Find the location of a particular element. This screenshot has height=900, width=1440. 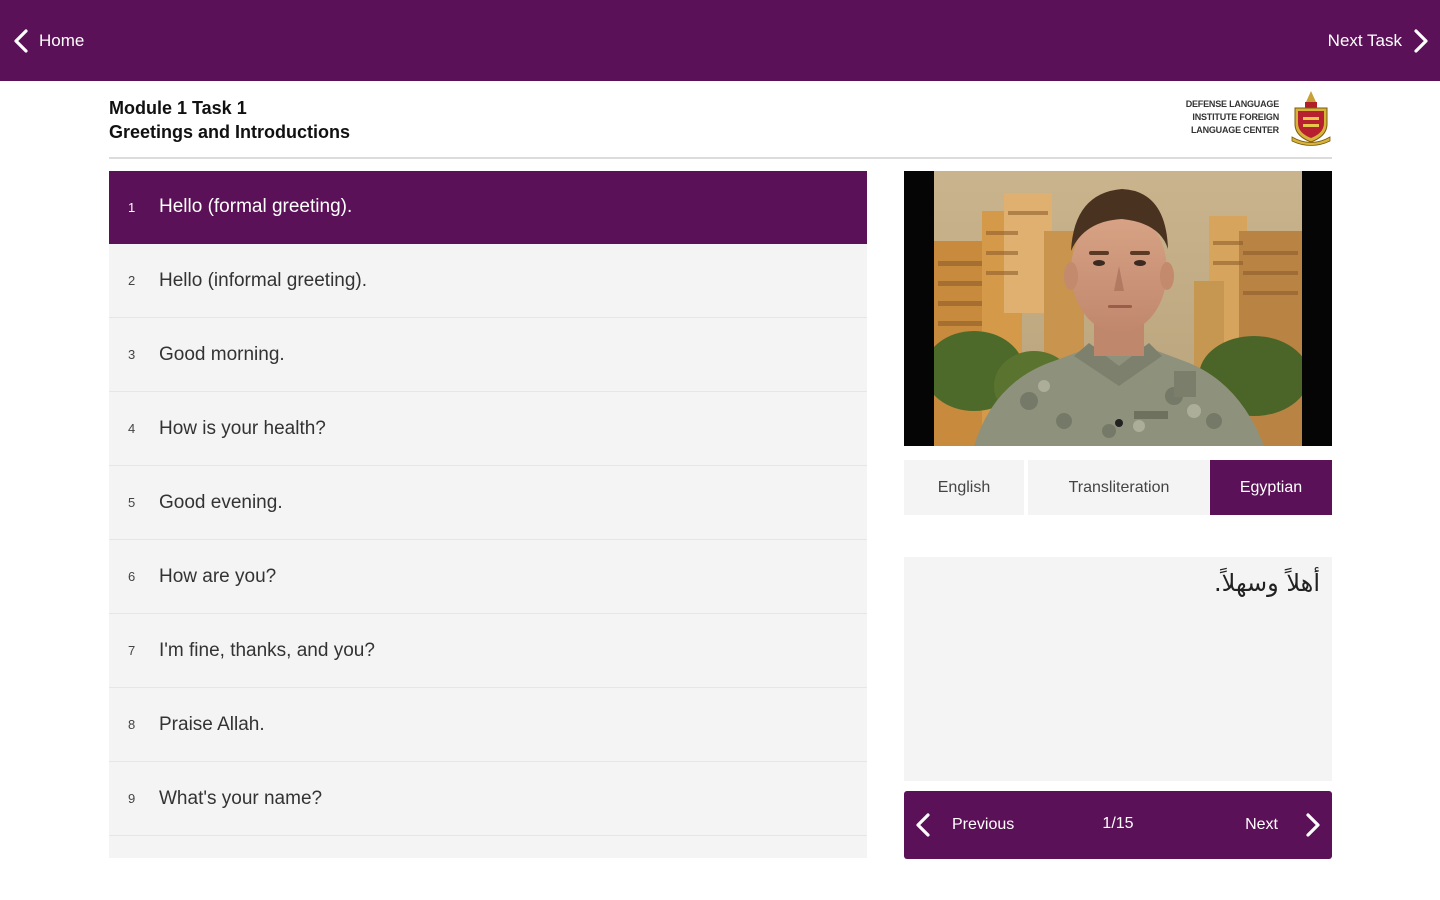

phrase-pager: Previous 1/15 Next is located at coordinates (1118, 825).